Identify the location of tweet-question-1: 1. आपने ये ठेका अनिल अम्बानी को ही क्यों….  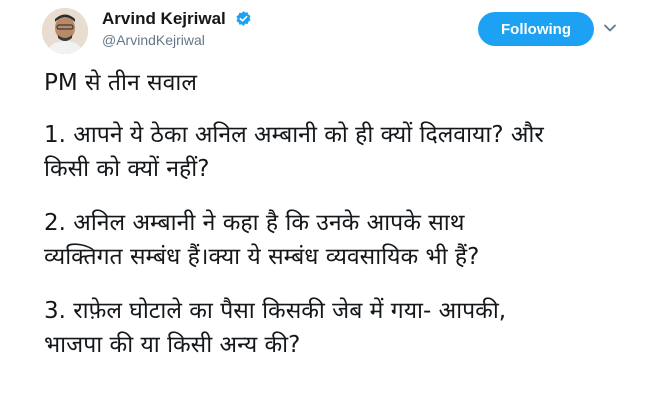
(294, 152).